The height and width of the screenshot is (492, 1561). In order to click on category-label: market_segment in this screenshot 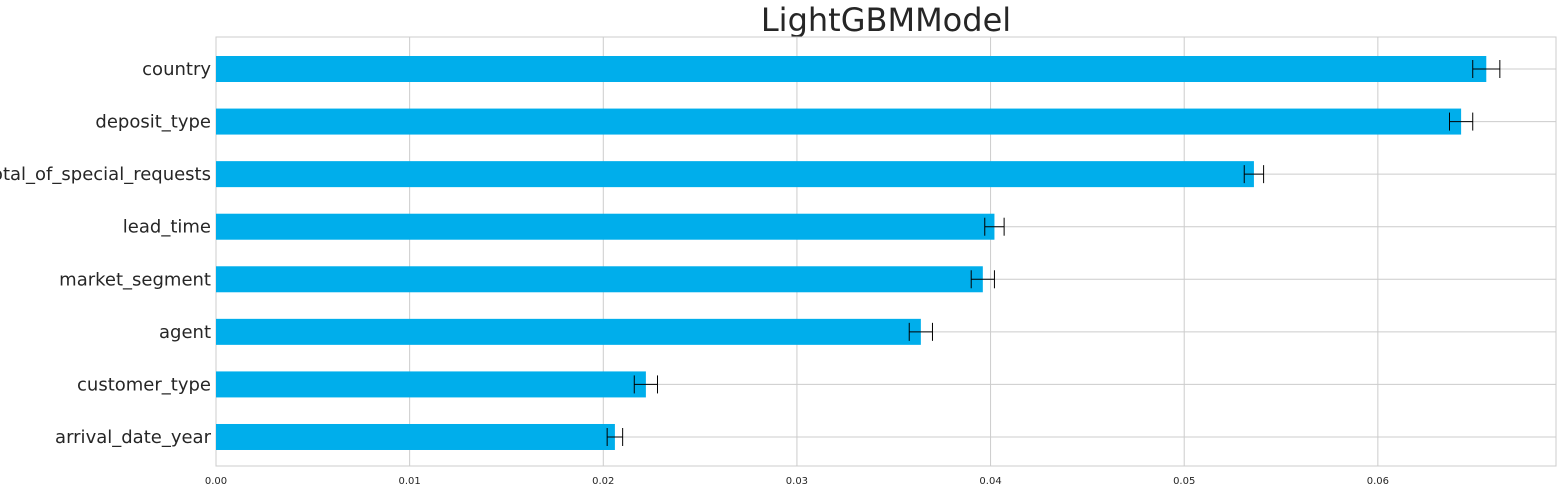, I will do `click(135, 279)`.